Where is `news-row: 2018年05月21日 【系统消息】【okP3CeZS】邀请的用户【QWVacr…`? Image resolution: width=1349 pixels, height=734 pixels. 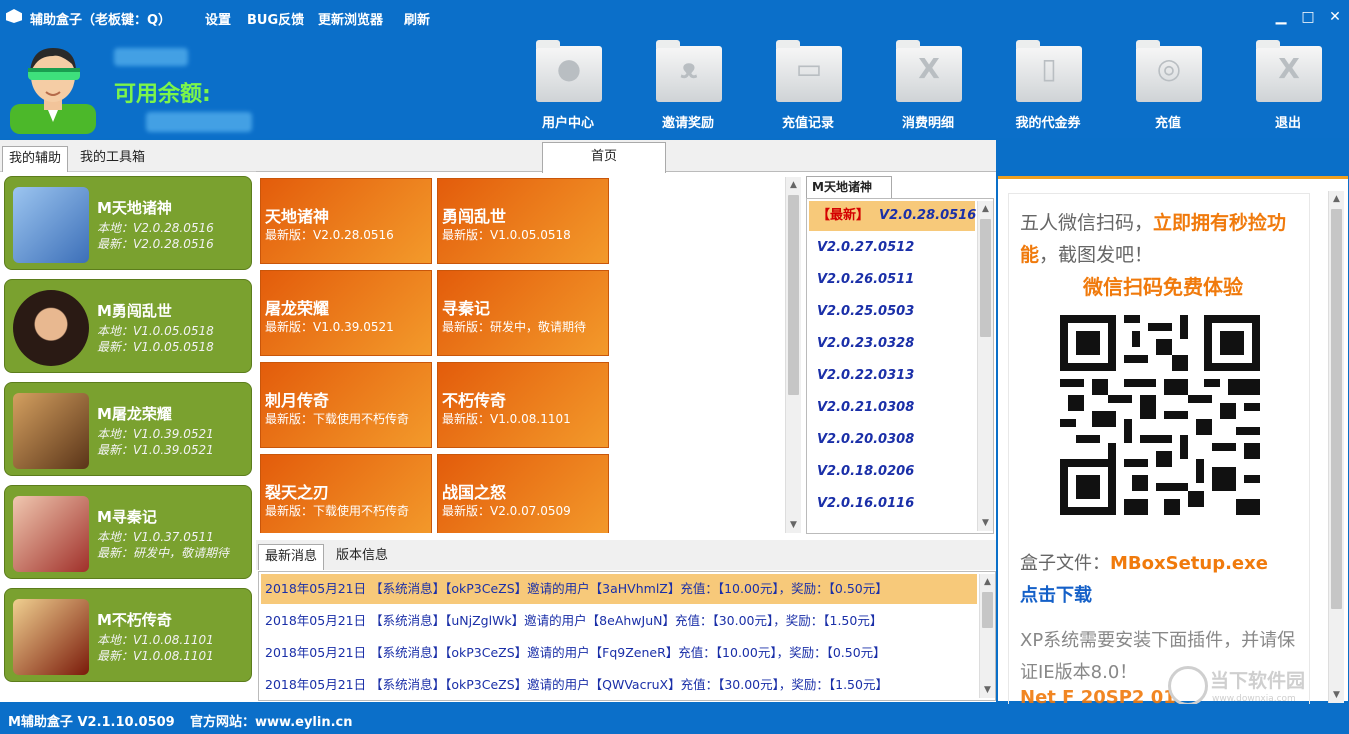 news-row: 2018年05月21日 【系统消息】【okP3CeZS】邀请的用户【QWVacr… is located at coordinates (619, 685).